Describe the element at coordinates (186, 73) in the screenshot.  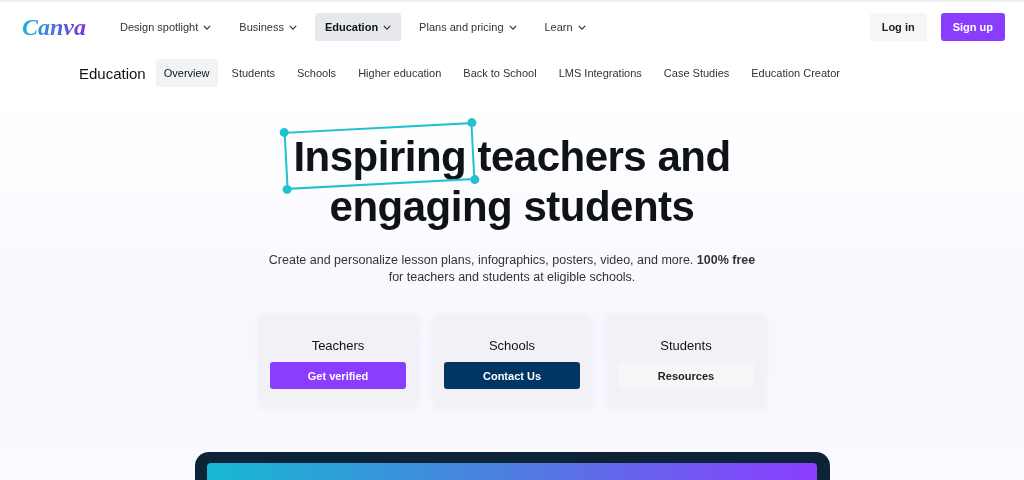
I see `subnav-tab: Overview` at that location.